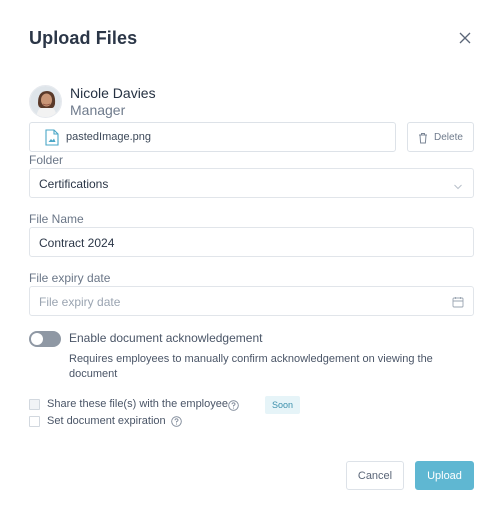 This screenshot has height=518, width=502. Describe the element at coordinates (106, 421) in the screenshot. I see `set-expiration-label: Set document expiration` at that location.